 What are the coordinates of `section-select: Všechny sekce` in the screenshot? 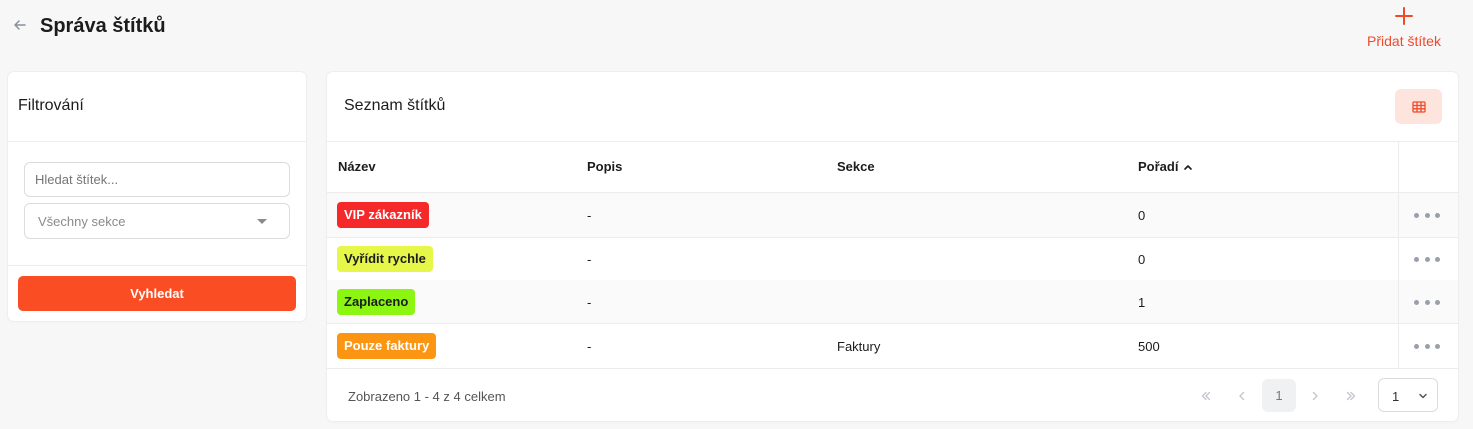 It's located at (157, 221).